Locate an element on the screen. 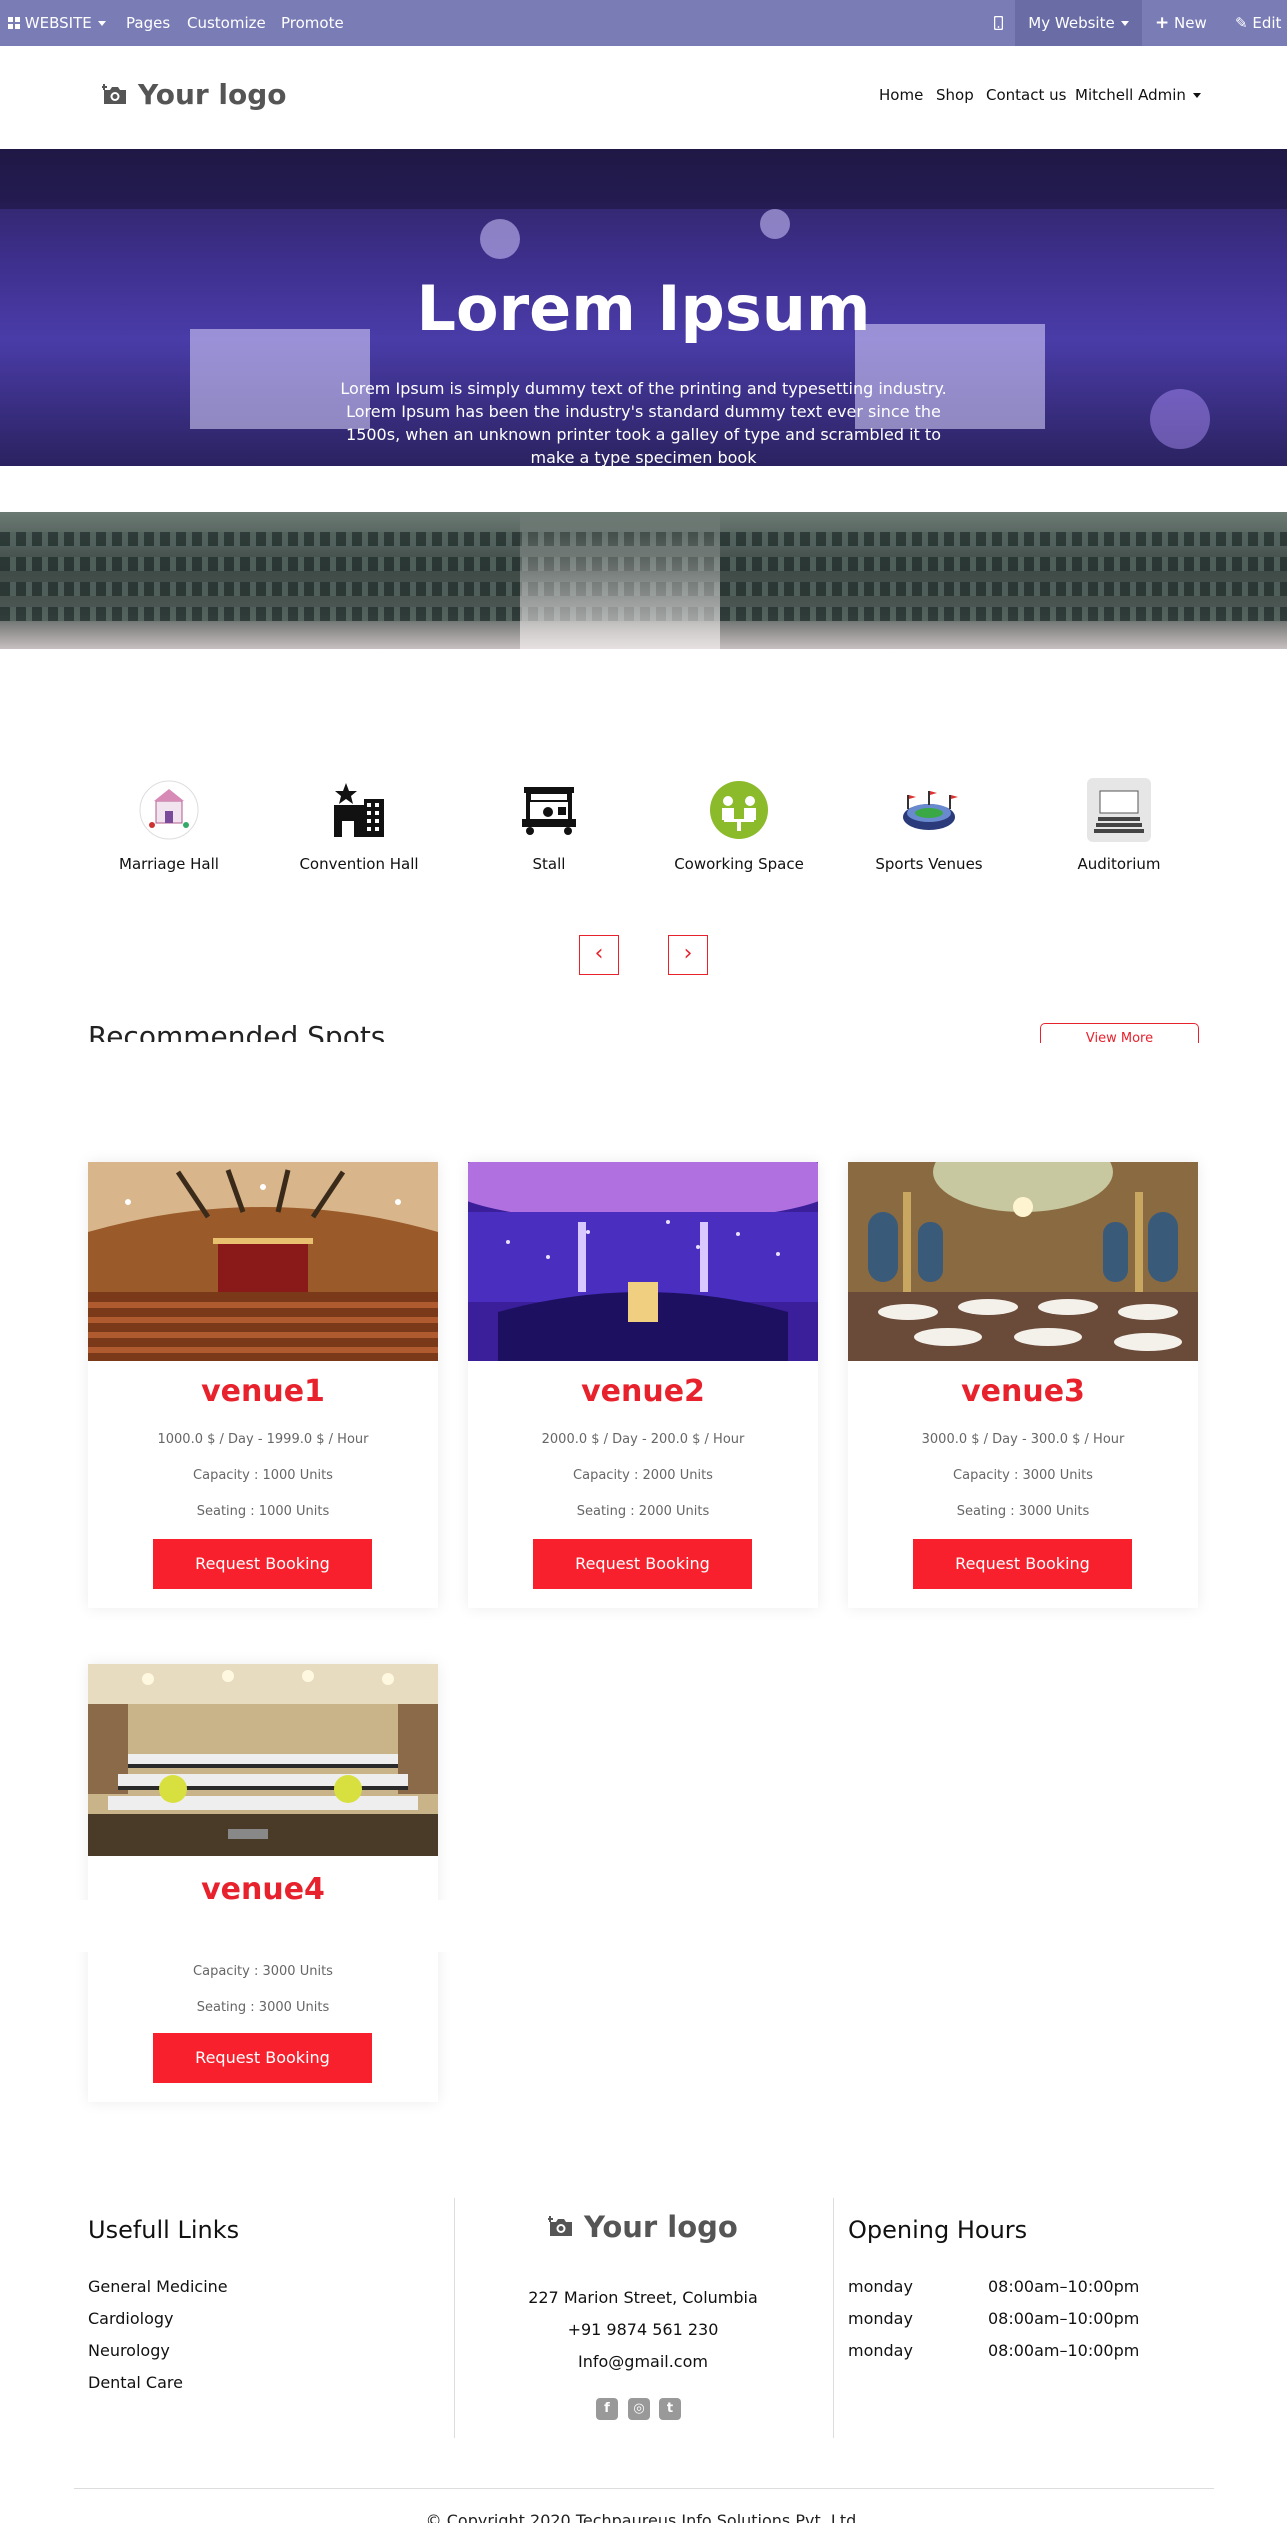 This screenshot has width=1287, height=2523. venue-price: 1000.0 $ / Day - 1999.0 $ / Hour is located at coordinates (263, 1439).